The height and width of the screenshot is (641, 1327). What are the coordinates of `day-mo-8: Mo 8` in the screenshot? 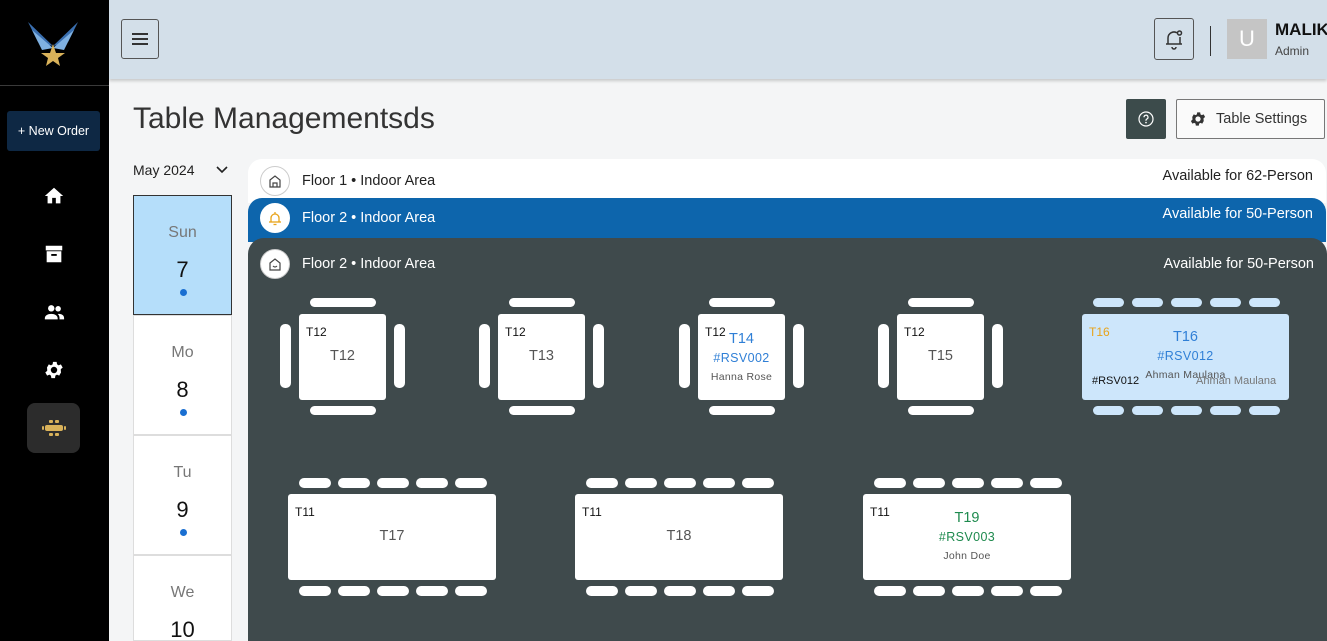 It's located at (182, 375).